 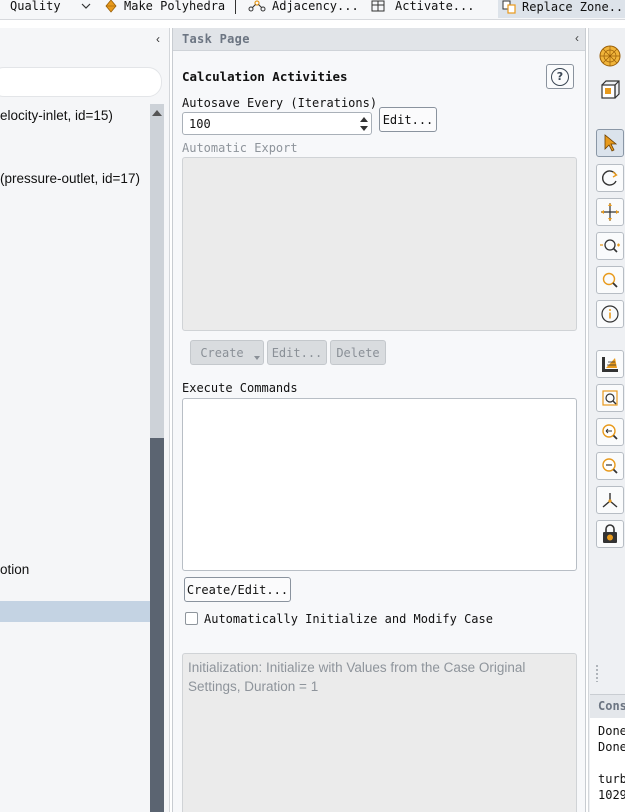 What do you see at coordinates (240, 148) in the screenshot?
I see `automatic-export-label: Automatic Export` at bounding box center [240, 148].